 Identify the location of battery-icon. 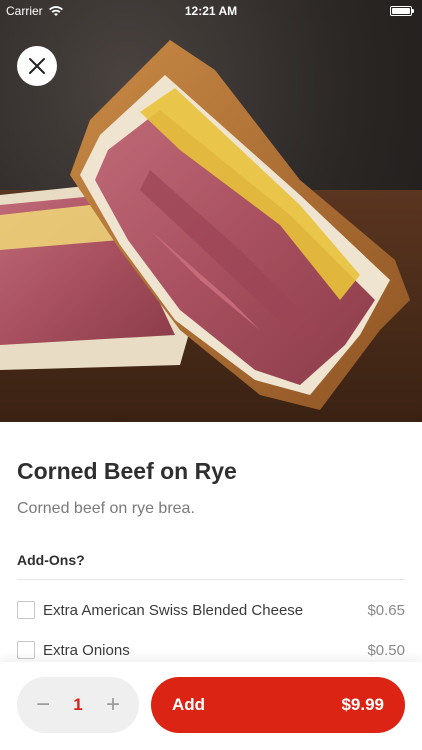
(402, 11).